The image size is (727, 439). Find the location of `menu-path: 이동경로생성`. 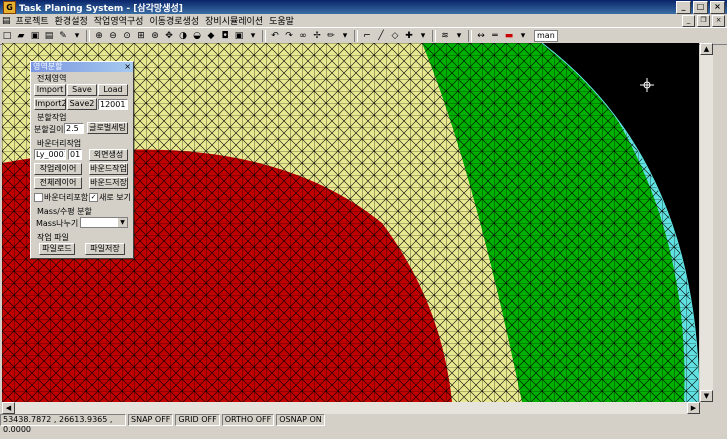

menu-path: 이동경로생성 is located at coordinates (174, 20).